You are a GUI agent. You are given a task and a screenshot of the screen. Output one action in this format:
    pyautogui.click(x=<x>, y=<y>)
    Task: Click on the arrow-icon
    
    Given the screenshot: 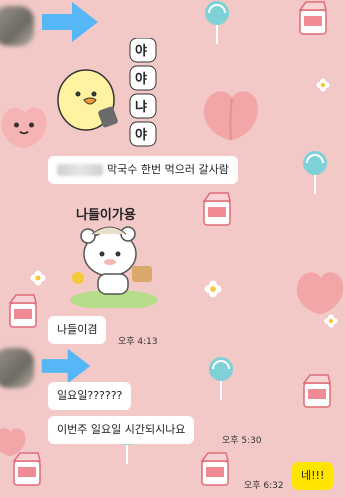 What is the action you would take?
    pyautogui.click(x=66, y=366)
    